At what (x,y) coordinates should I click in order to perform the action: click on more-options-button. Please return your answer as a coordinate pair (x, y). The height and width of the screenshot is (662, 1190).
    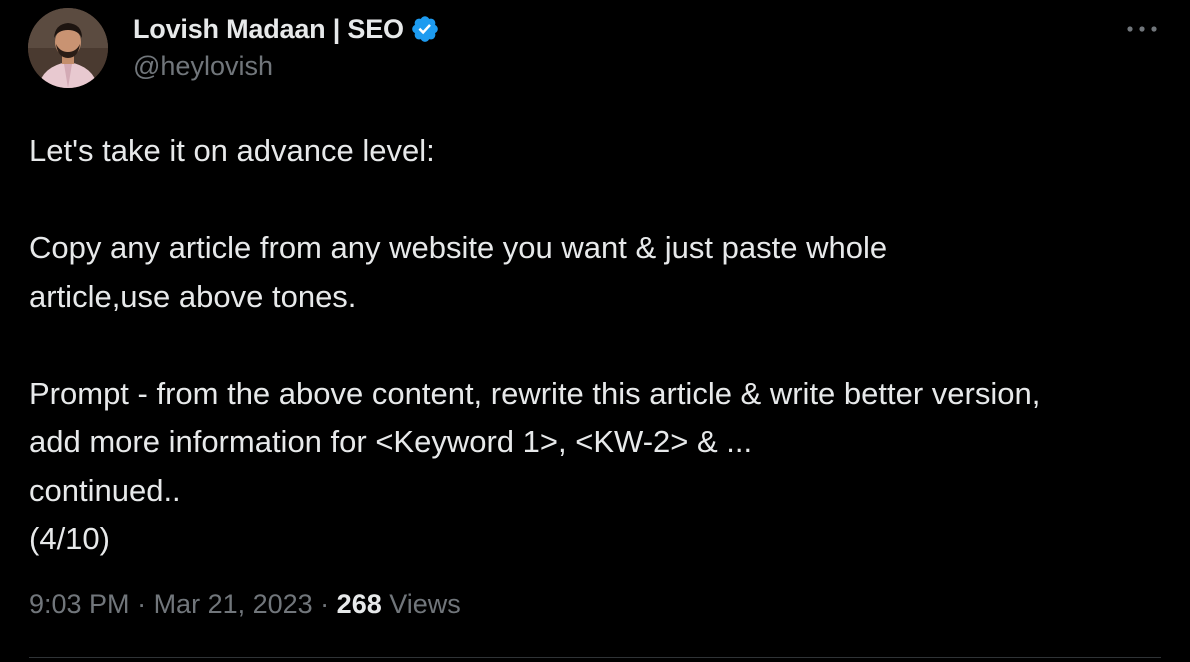
    Looking at the image, I should click on (1142, 29).